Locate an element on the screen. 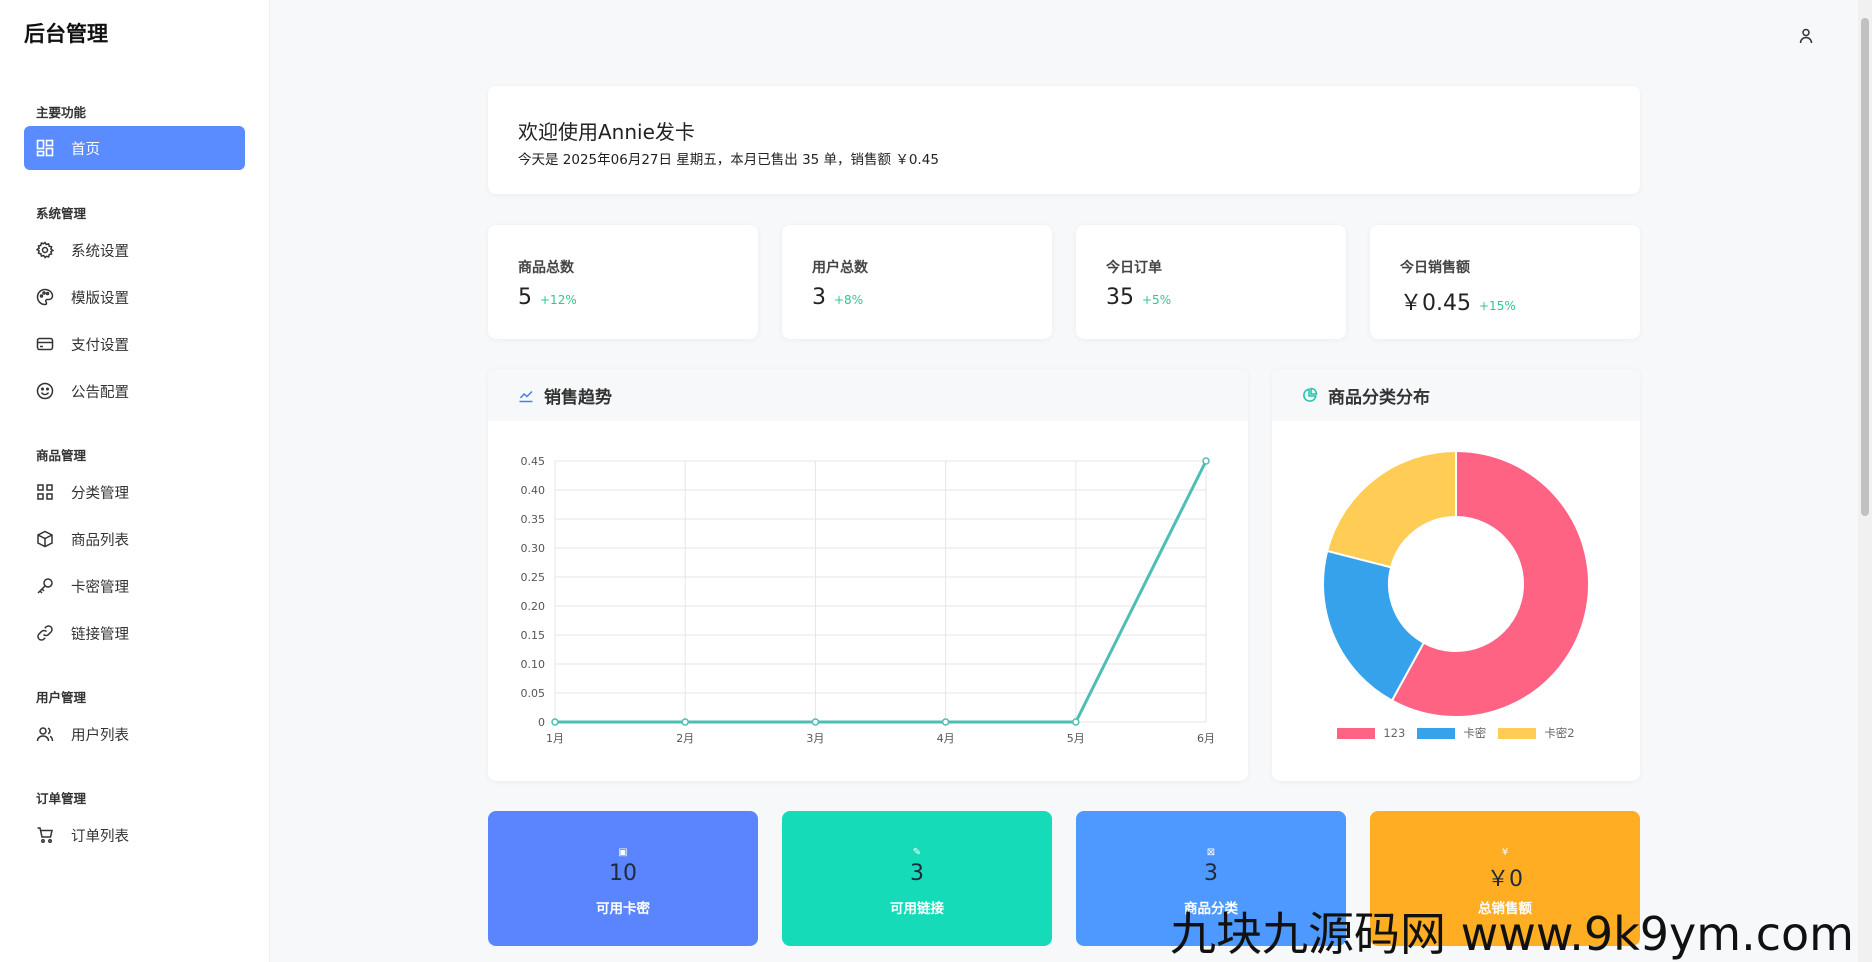 The height and width of the screenshot is (962, 1872). x-tick-label: 1月 is located at coordinates (555, 738).